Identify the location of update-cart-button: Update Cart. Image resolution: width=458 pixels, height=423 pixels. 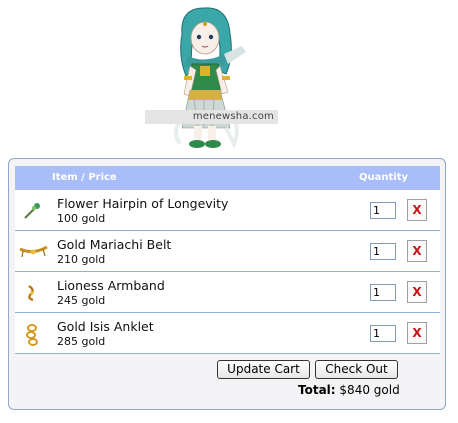
(263, 369).